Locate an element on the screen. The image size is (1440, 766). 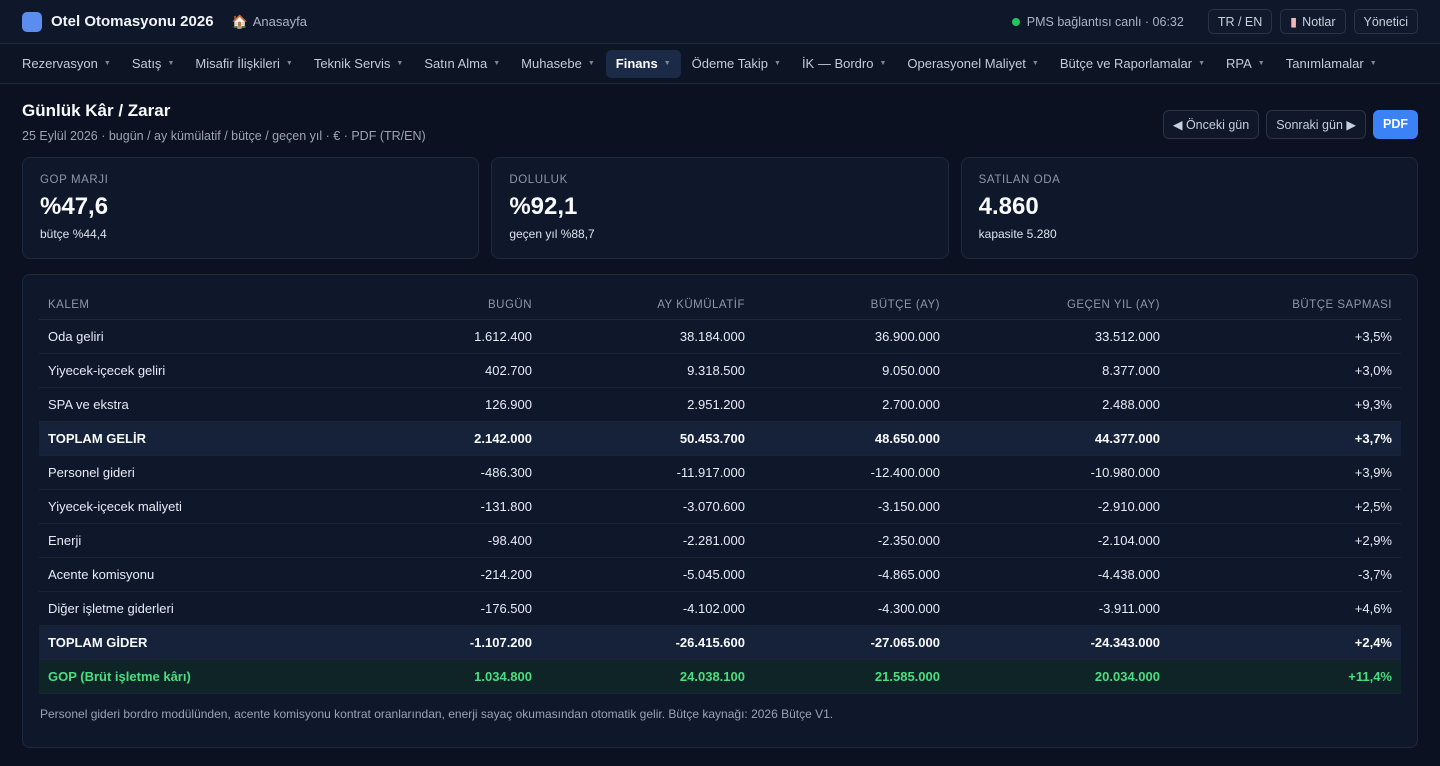
table-cell: +2,9% is located at coordinates (1285, 540).